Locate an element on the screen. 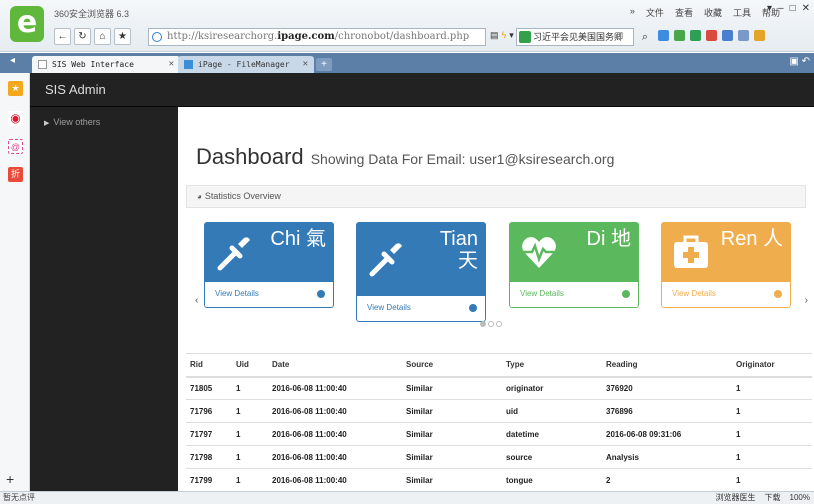 The image size is (814, 504). address-dropdown-icon: ▾ is located at coordinates (511, 35).